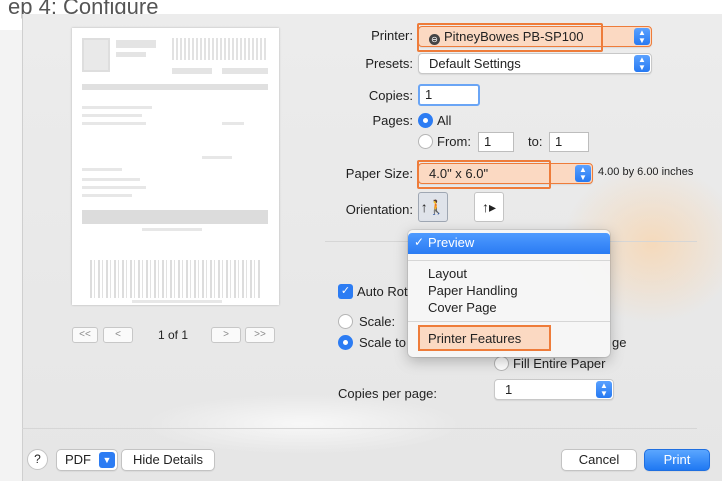  Describe the element at coordinates (451, 242) in the screenshot. I see `menu-item-preview-label: Preview` at that location.